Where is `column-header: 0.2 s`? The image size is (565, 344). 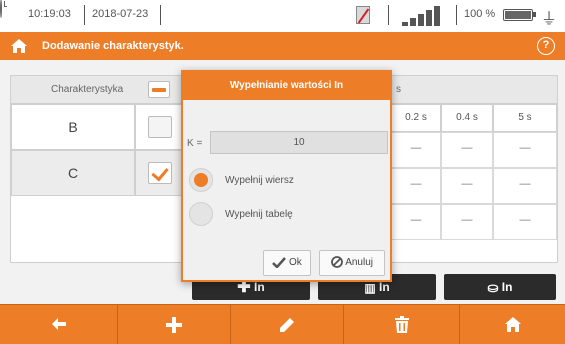 column-header: 0.2 s is located at coordinates (416, 118).